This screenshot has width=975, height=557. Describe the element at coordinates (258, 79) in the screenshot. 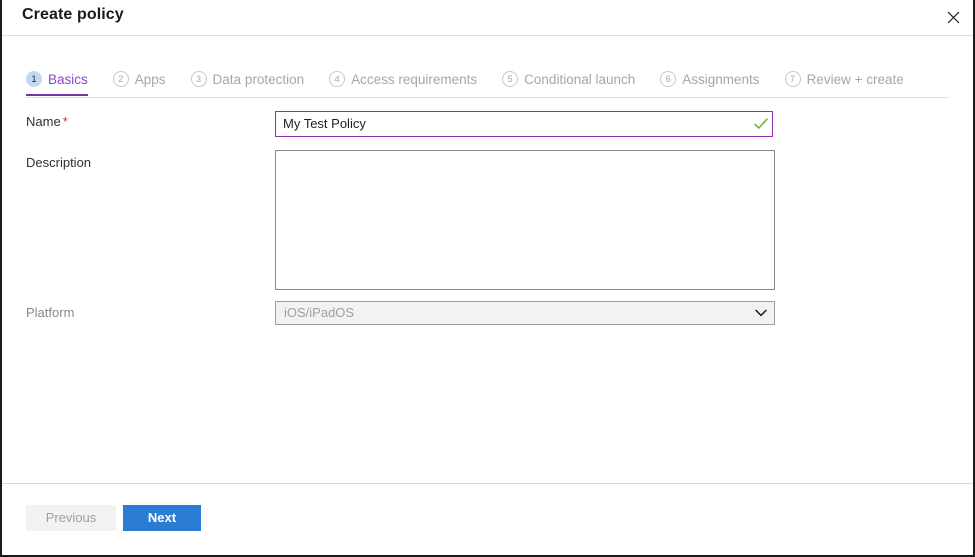

I see `tab-label: Data protection` at that location.